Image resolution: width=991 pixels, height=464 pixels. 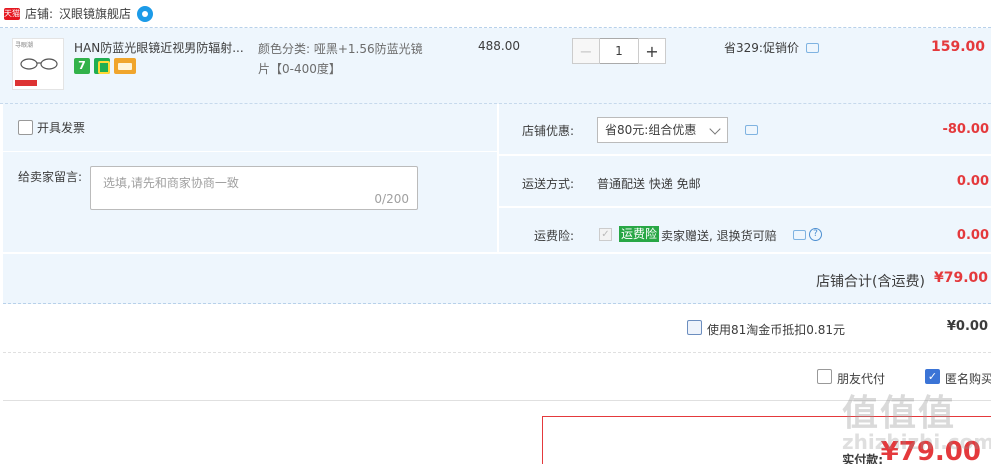 I want to click on insurance-label: 运费险:, so click(x=553, y=236).